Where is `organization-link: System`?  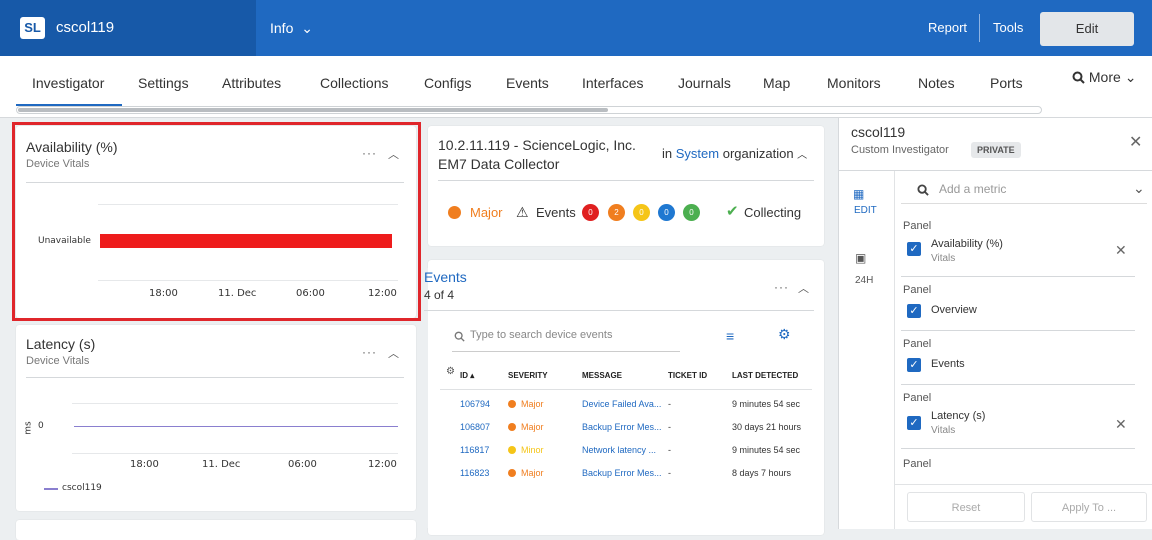 organization-link: System is located at coordinates (697, 153).